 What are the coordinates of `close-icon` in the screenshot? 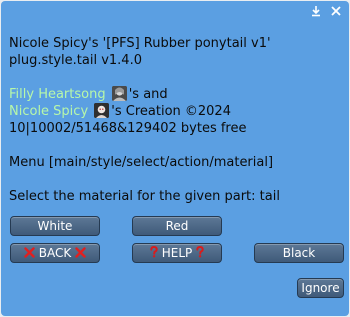 It's located at (336, 12).